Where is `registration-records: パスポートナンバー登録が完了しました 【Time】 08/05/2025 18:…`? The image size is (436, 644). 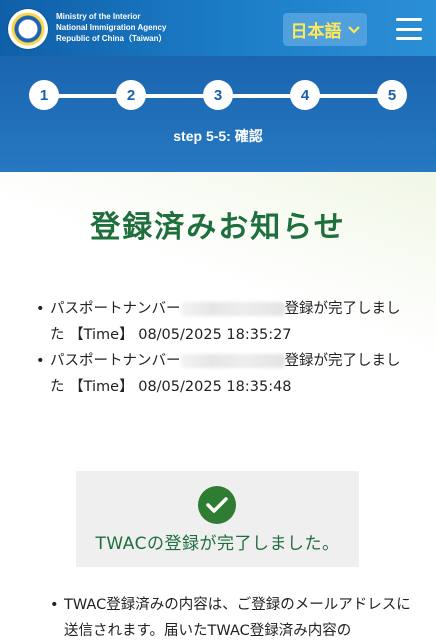
registration-records: パスポートナンバー登録が完了しました 【Time】 08/05/2025 18:… is located at coordinates (223, 348).